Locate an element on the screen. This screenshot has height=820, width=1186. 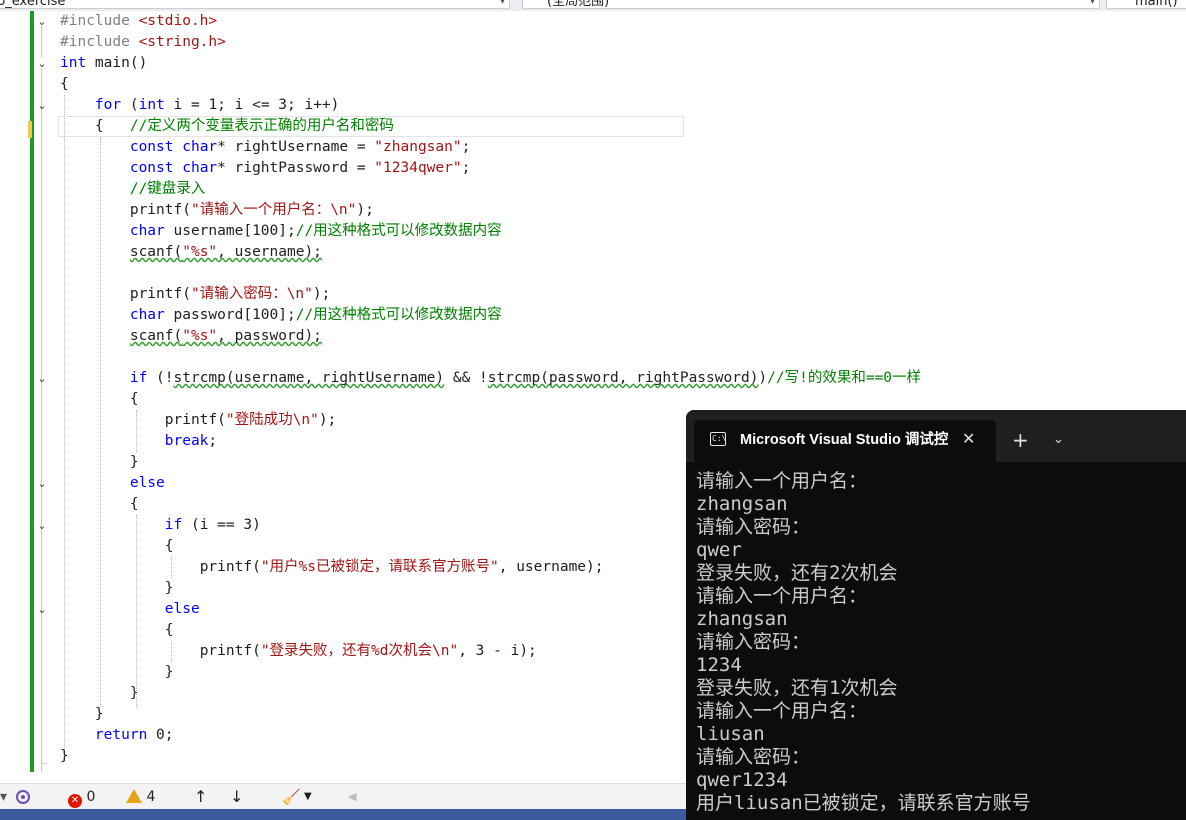
close-icon: ✕ is located at coordinates (968, 439).